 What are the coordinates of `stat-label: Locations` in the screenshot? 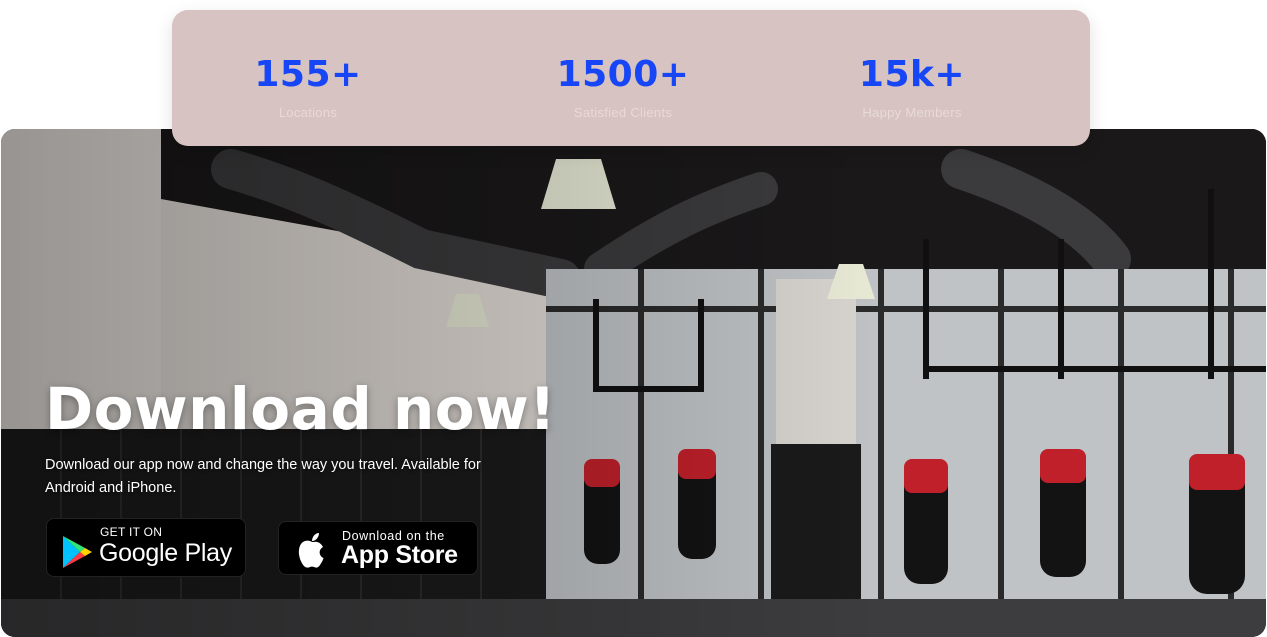 It's located at (308, 112).